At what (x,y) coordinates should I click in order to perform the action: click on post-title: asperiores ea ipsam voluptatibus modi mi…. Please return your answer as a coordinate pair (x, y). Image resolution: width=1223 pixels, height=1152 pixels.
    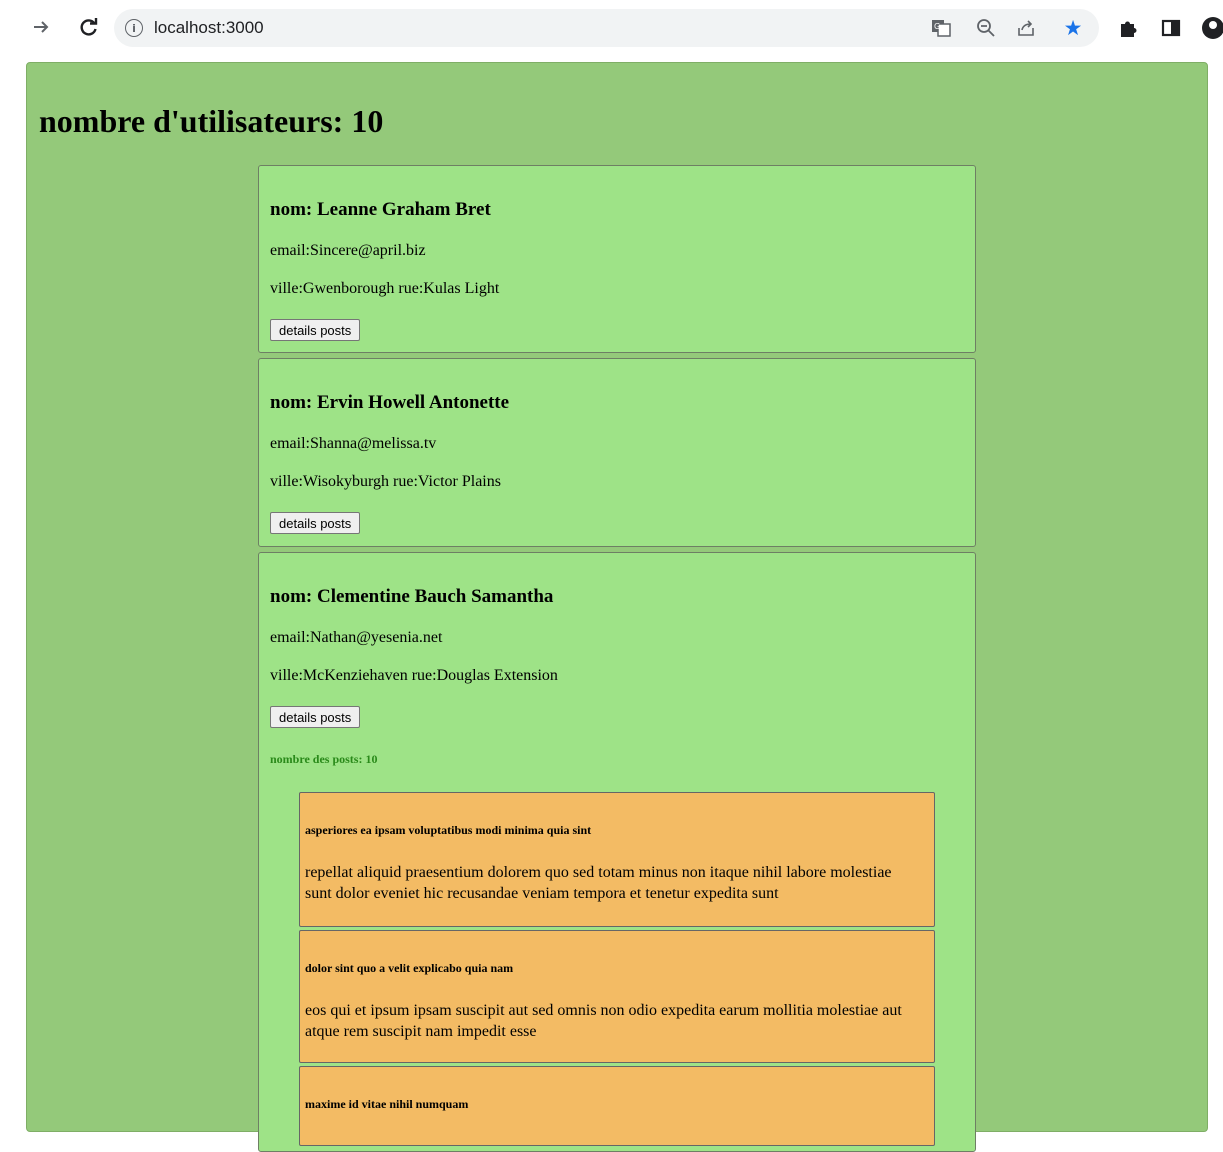
    Looking at the image, I should click on (448, 830).